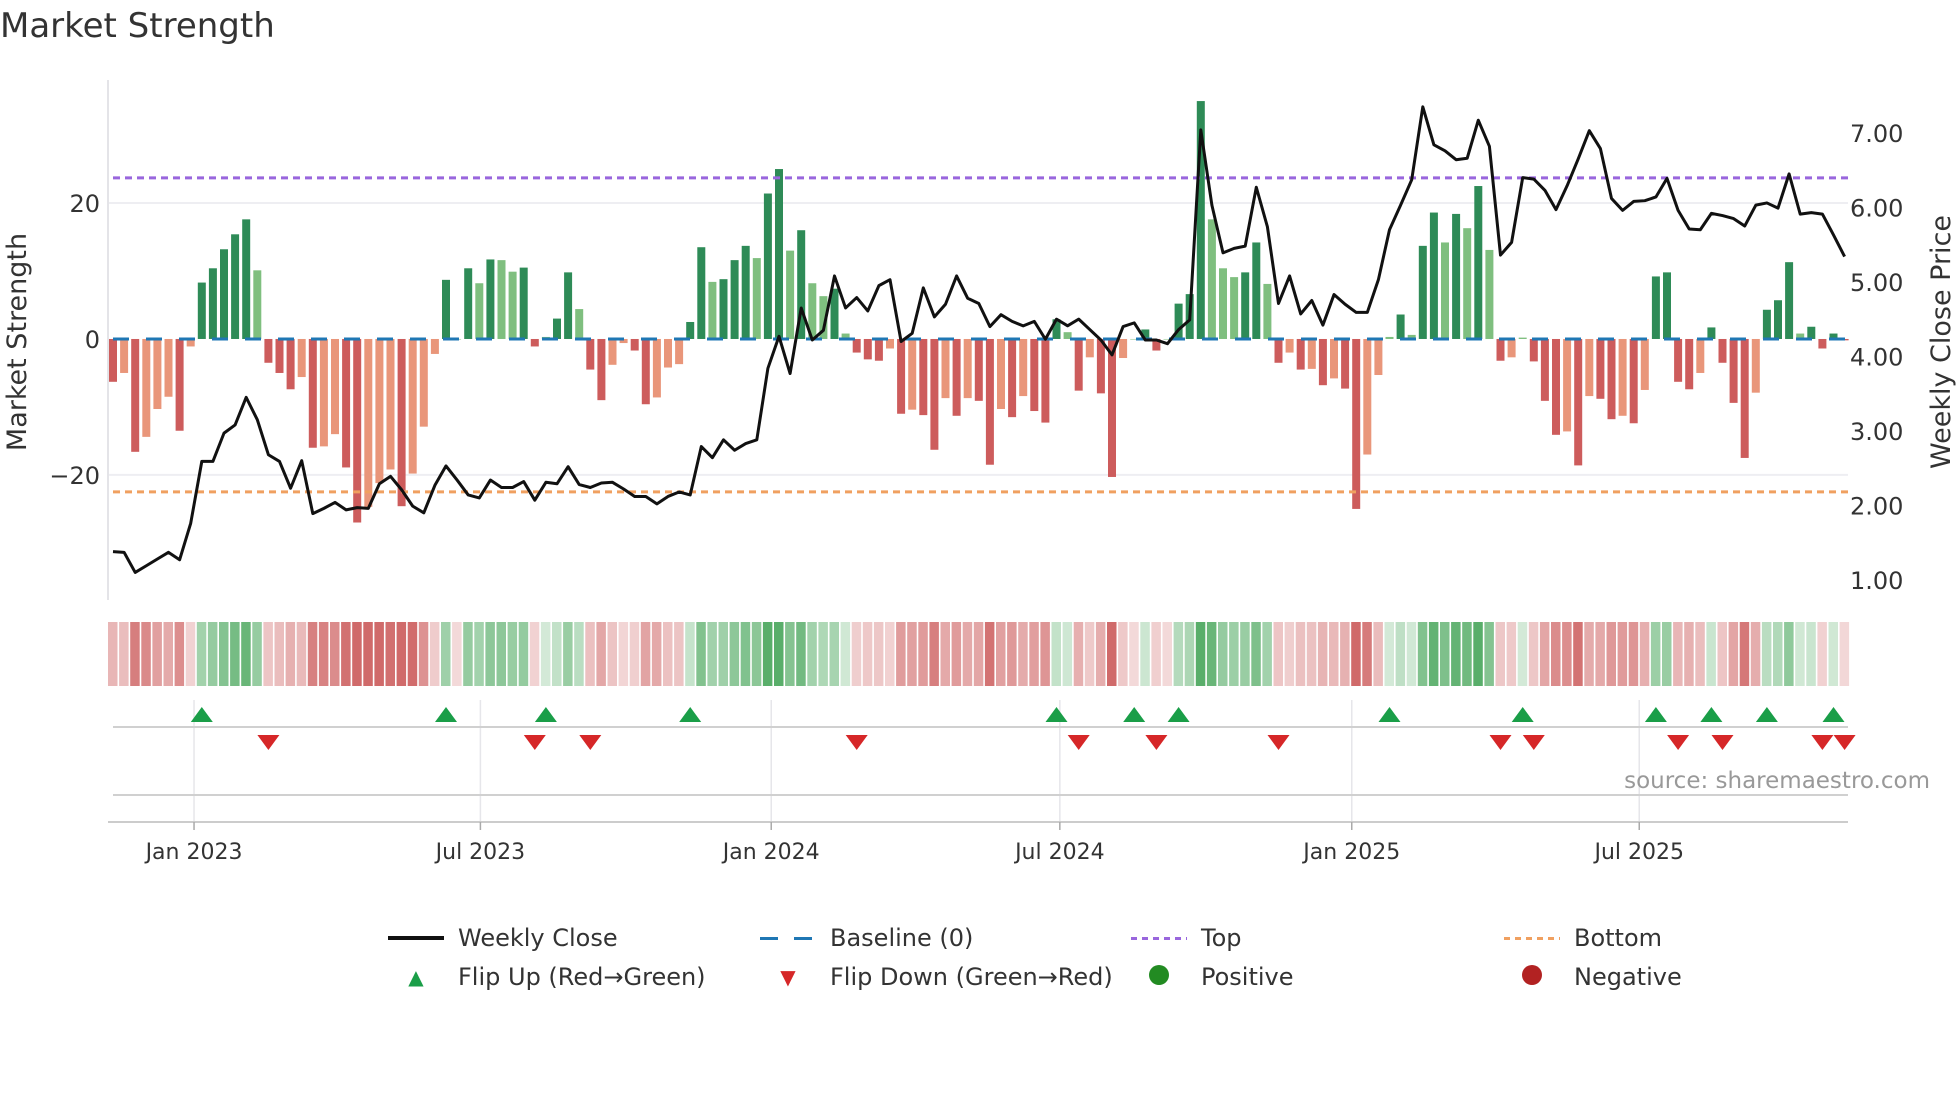  I want to click on legend-label: Bottom, so click(1618, 938).